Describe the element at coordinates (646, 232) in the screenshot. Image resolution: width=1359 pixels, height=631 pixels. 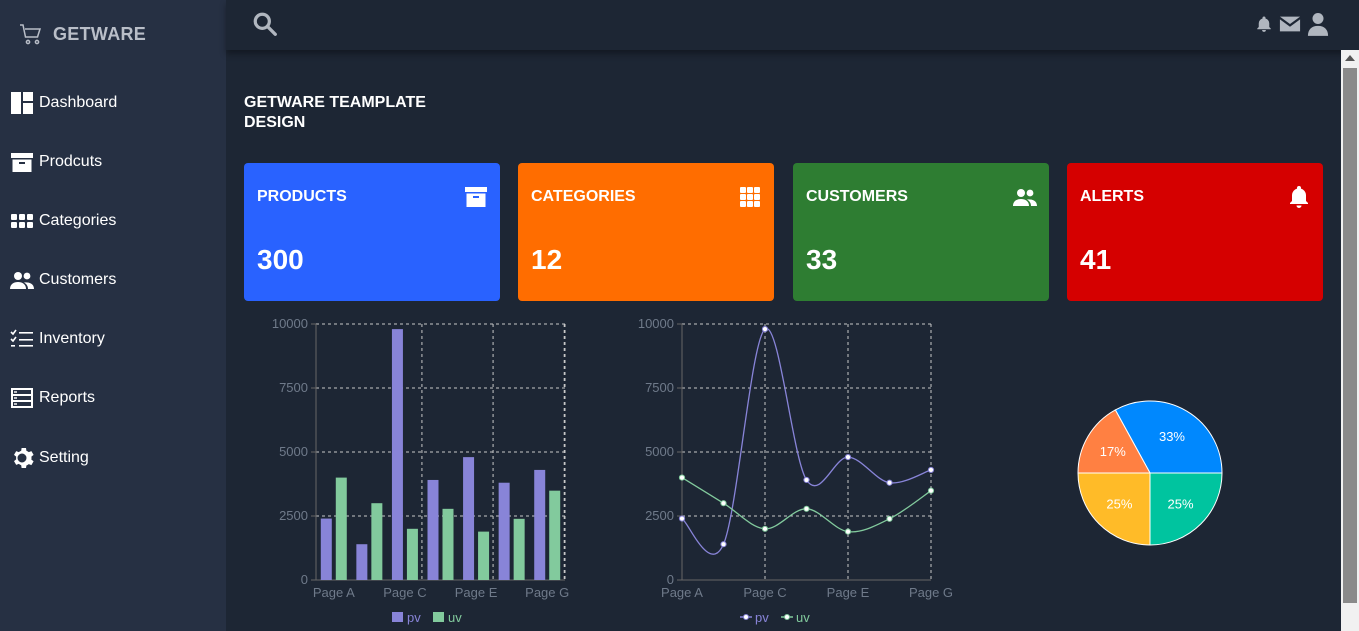
I see `card-categories: CATEGORIES 12` at that location.